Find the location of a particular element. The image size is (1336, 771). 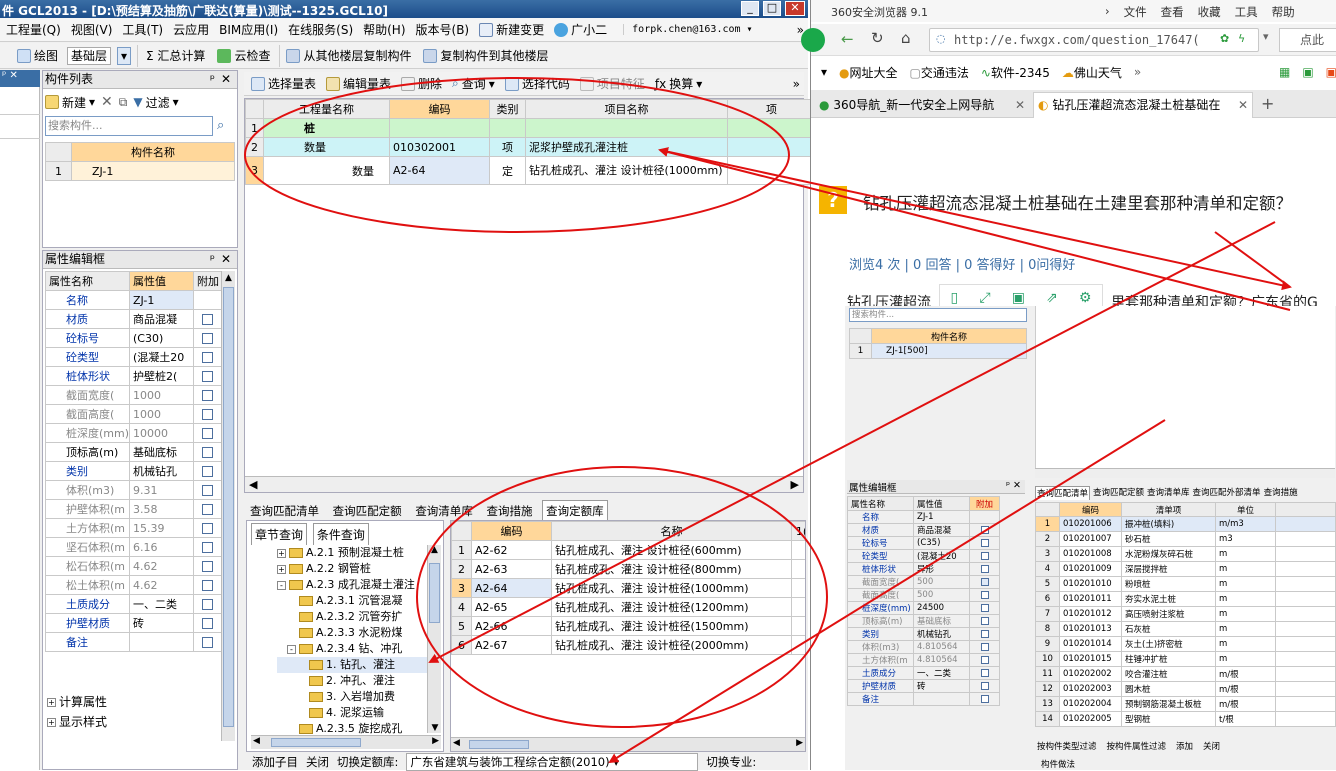

quota-row: 4 A2-65 钻孔桩成孔、灌注 设计桩径(1200mm) is located at coordinates (628, 607).